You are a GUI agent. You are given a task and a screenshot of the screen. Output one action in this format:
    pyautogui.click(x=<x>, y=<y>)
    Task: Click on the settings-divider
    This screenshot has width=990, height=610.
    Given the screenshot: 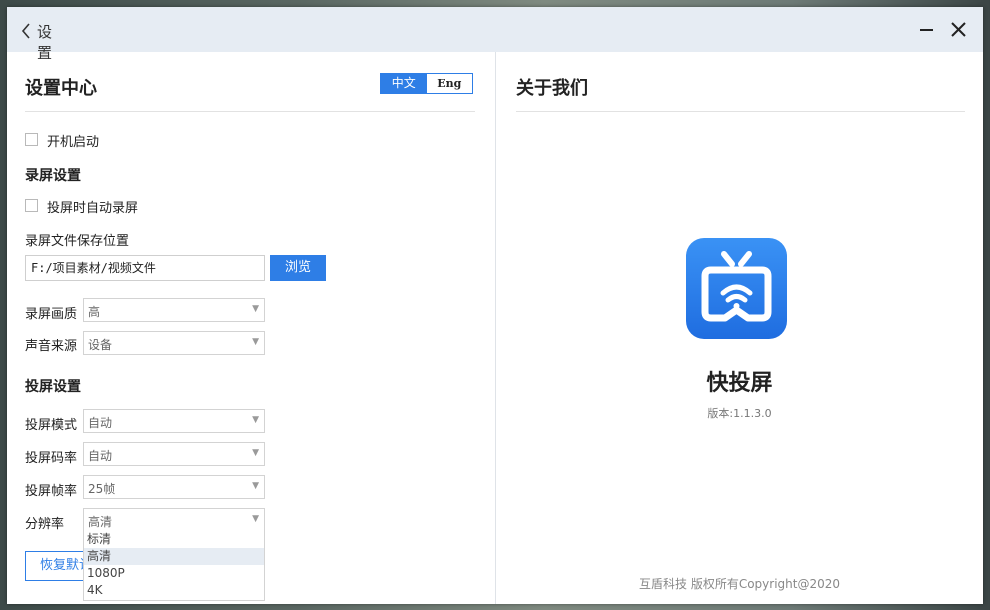 What is the action you would take?
    pyautogui.click(x=250, y=111)
    